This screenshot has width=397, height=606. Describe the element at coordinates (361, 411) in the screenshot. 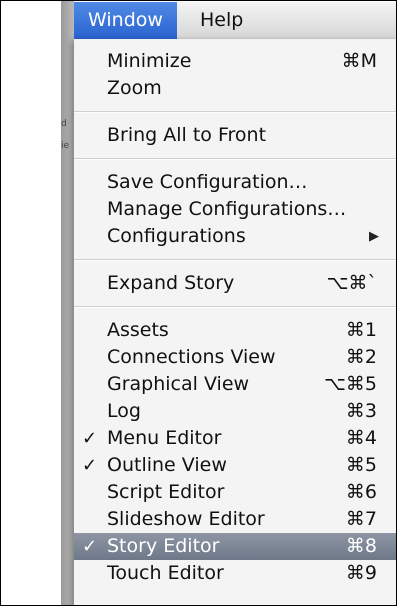

I see `menu-item-shortcut: ⌘3` at that location.